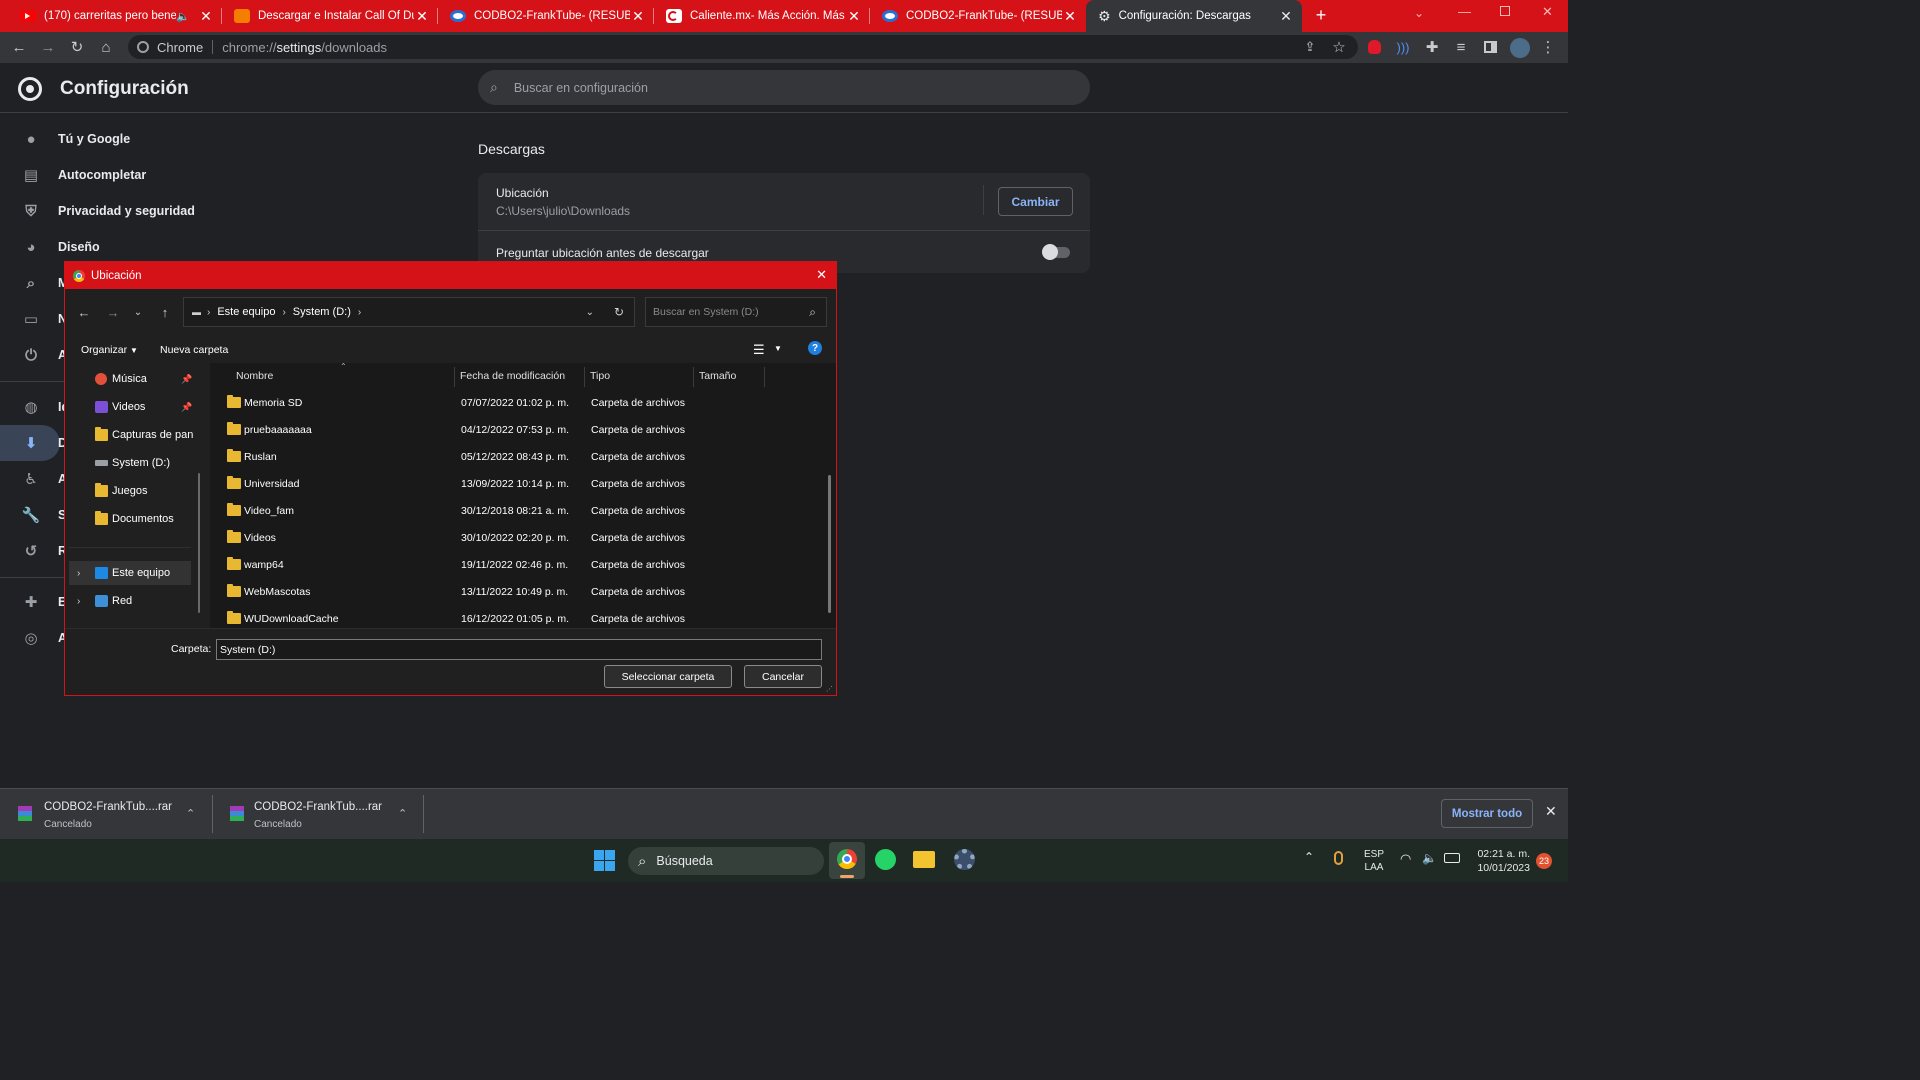 The width and height of the screenshot is (1920, 1080). I want to click on column-type: Tipo, so click(600, 376).